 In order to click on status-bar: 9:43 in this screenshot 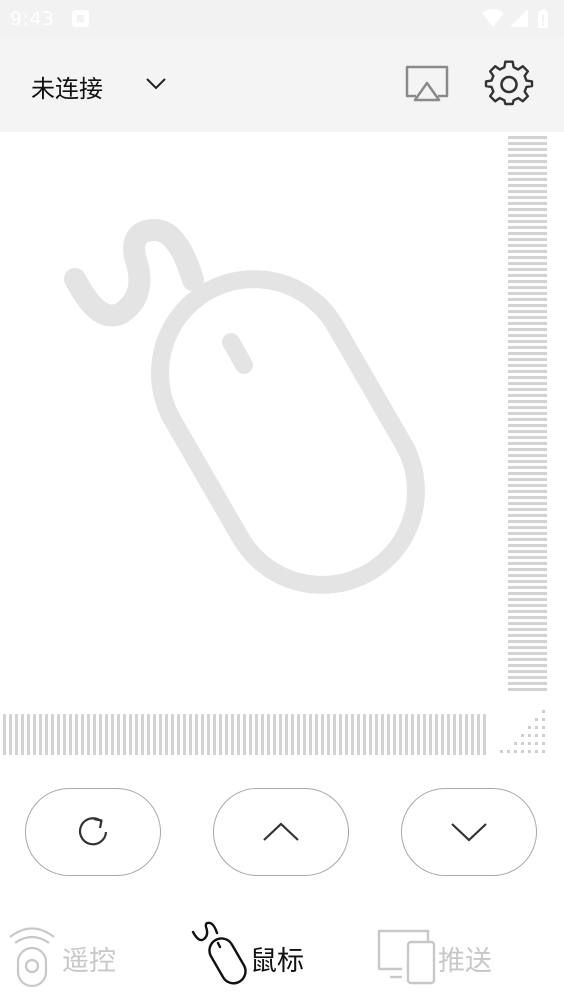, I will do `click(282, 19)`.